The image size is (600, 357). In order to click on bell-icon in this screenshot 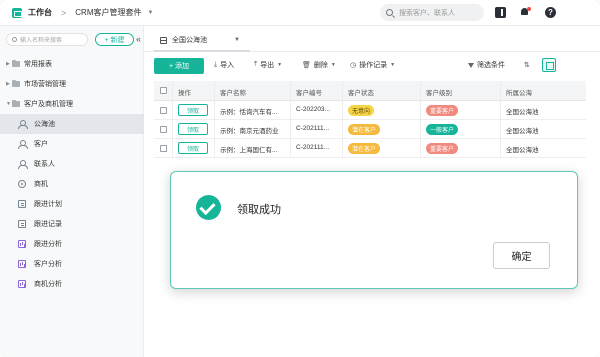, I will do `click(525, 12)`.